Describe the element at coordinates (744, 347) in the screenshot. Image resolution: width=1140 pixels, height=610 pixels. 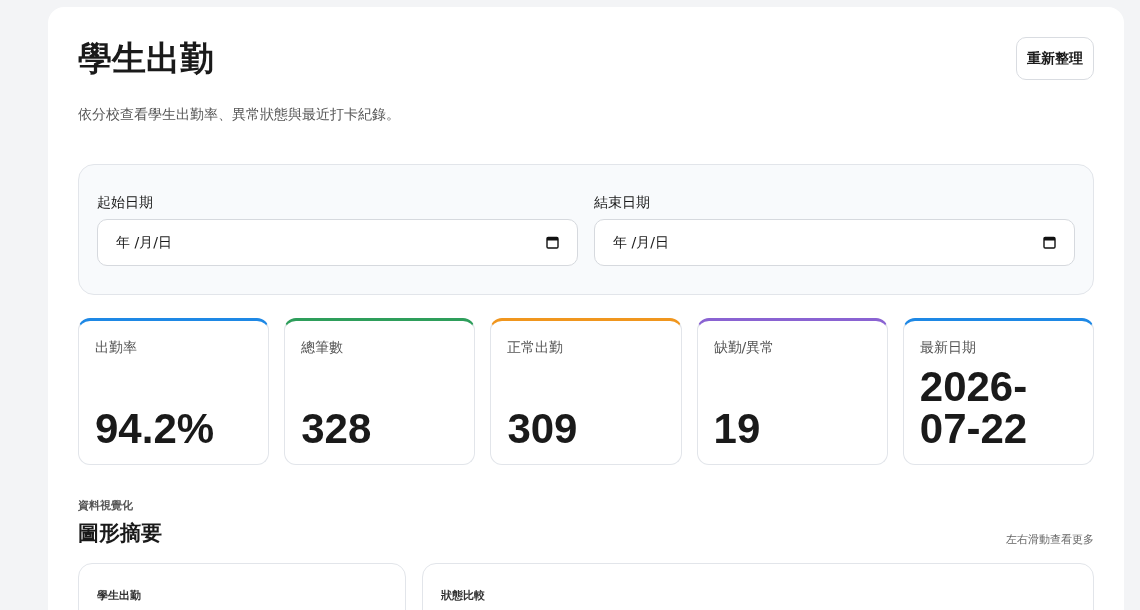
I see `stat-label: 缺勤/異常` at that location.